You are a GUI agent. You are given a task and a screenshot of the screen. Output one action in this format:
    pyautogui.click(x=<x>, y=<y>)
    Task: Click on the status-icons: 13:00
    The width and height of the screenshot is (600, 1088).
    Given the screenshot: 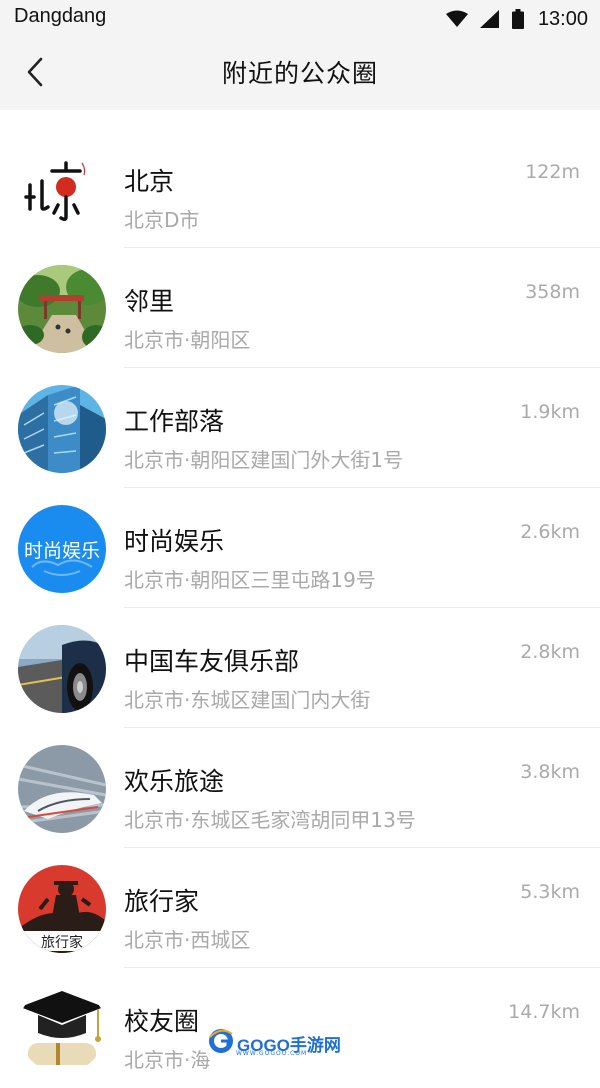 What is the action you would take?
    pyautogui.click(x=516, y=19)
    